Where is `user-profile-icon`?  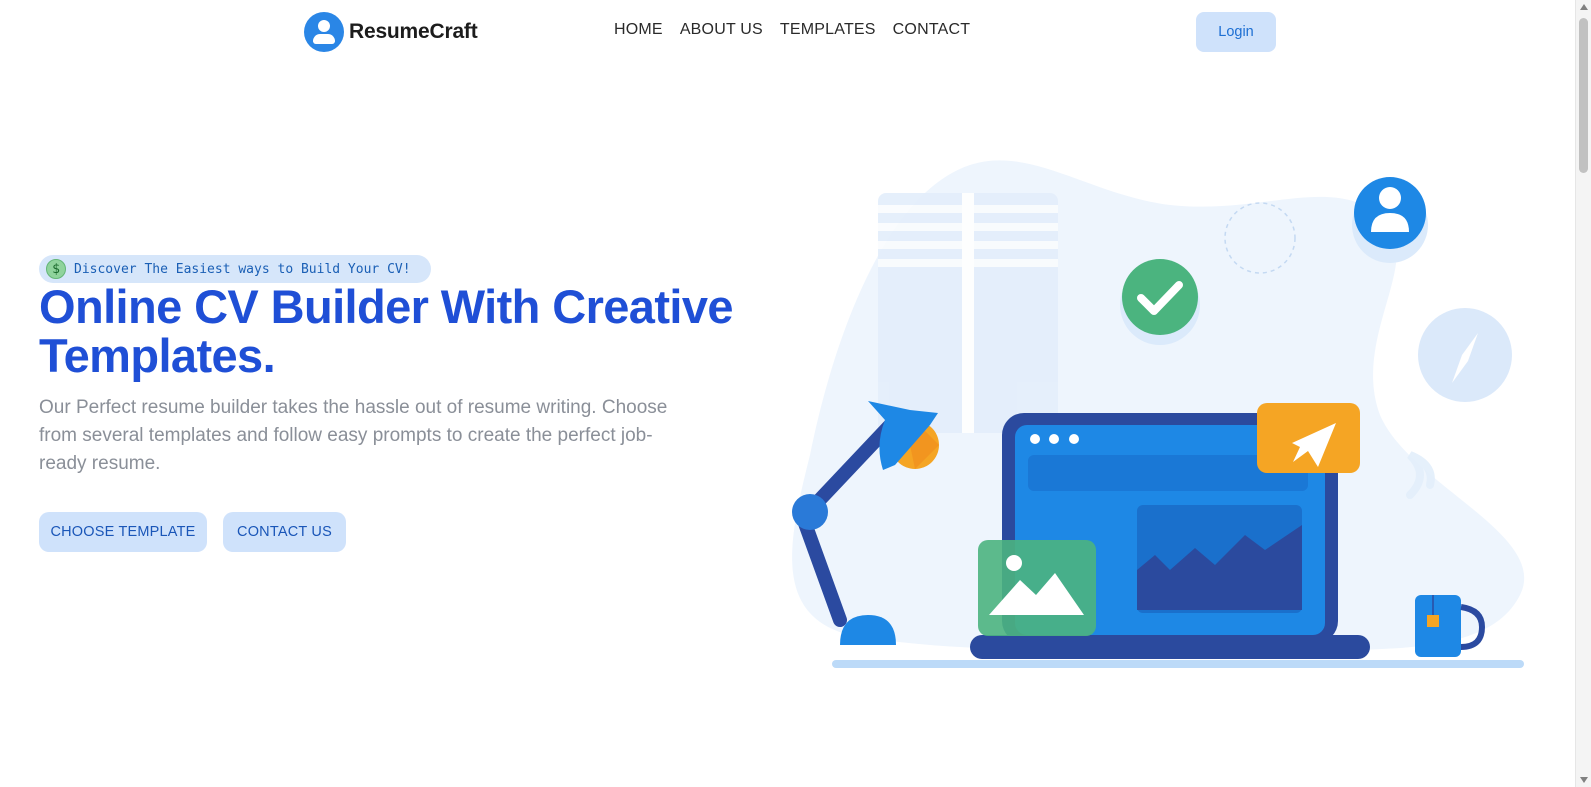 user-profile-icon is located at coordinates (1390, 220).